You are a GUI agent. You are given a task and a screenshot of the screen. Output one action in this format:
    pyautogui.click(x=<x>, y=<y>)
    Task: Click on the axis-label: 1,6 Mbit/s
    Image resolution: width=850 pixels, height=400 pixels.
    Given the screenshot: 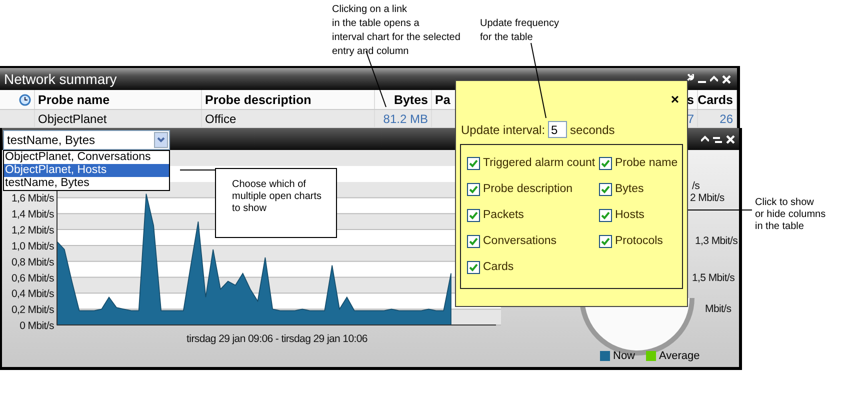 What is the action you would take?
    pyautogui.click(x=32, y=198)
    